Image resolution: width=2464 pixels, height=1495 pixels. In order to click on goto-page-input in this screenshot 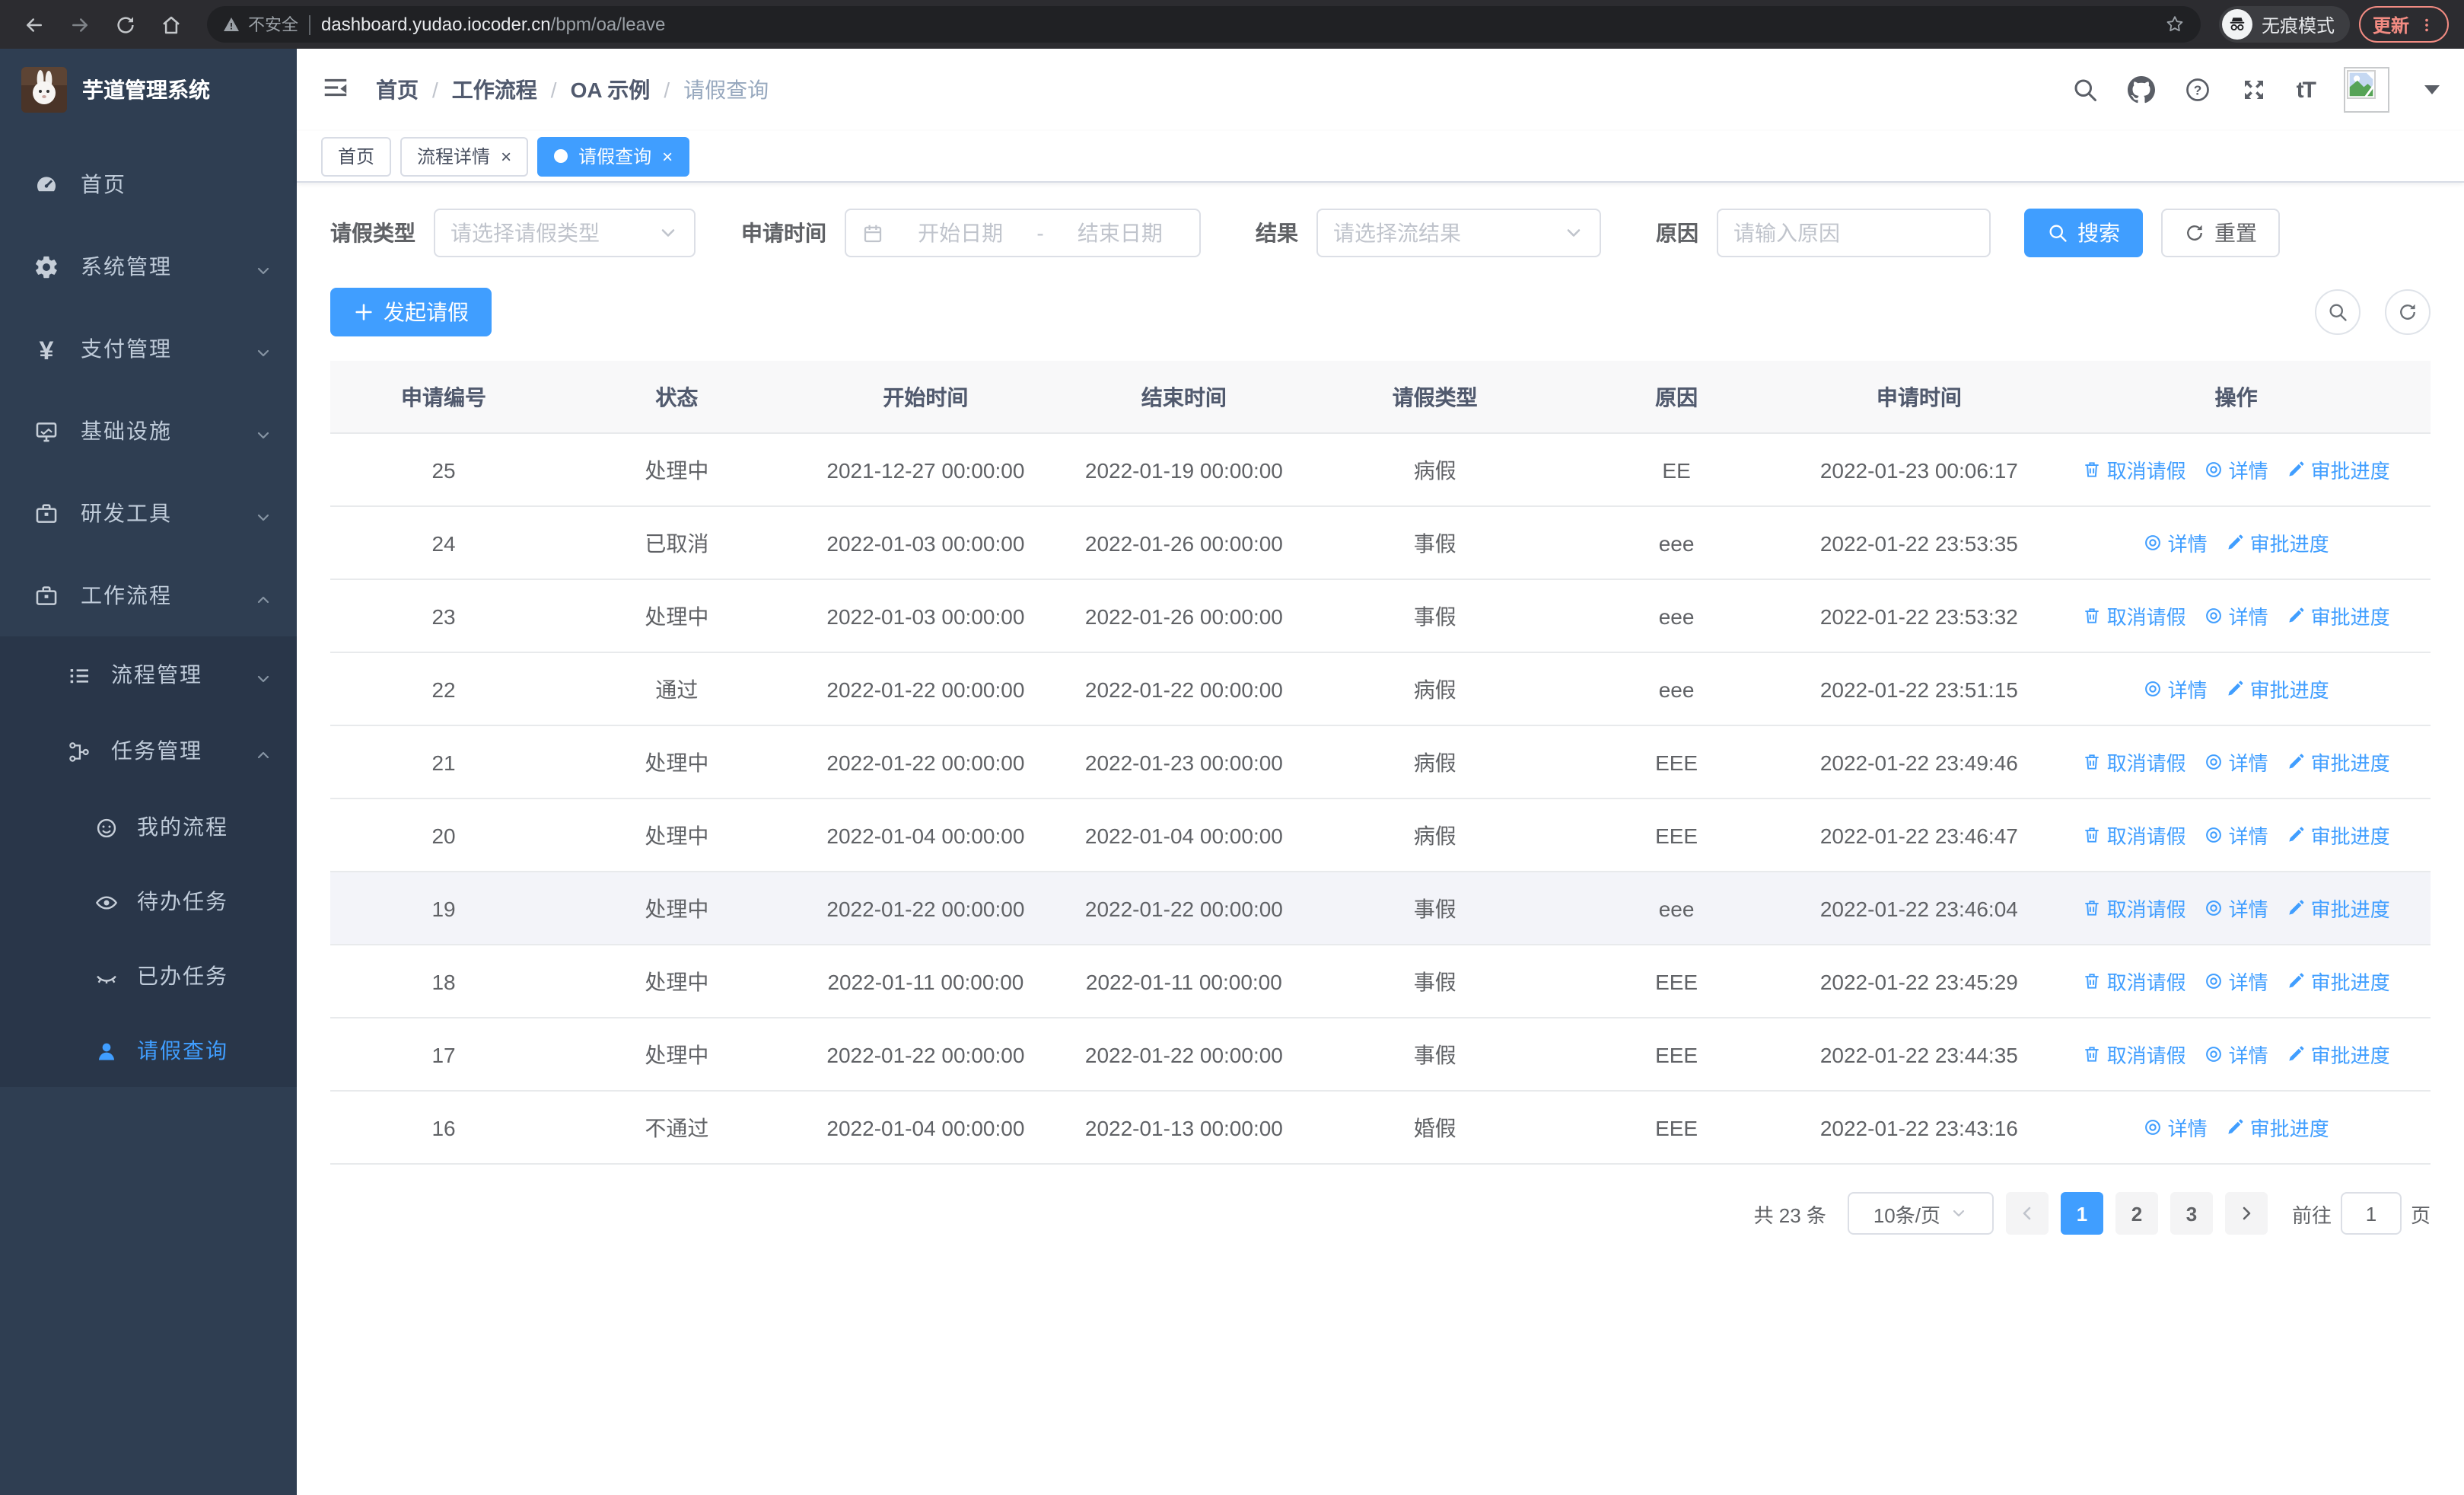, I will do `click(2371, 1214)`.